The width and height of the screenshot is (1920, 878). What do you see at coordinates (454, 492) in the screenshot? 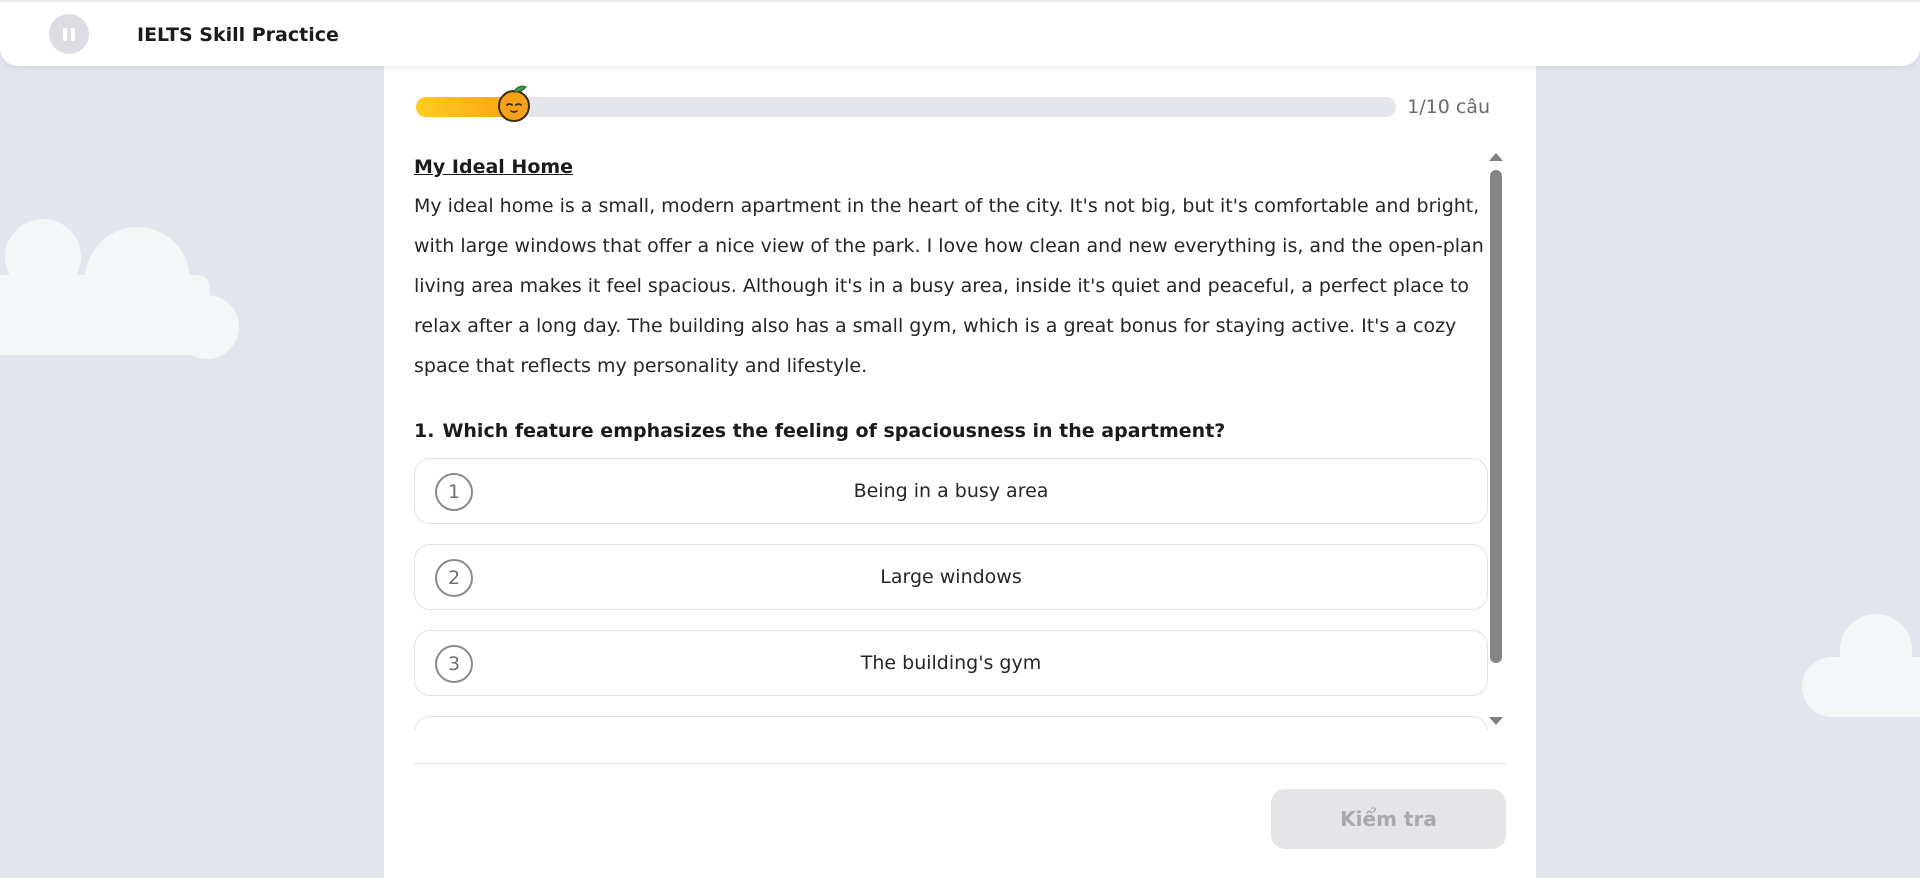
I see `option-number: 1` at bounding box center [454, 492].